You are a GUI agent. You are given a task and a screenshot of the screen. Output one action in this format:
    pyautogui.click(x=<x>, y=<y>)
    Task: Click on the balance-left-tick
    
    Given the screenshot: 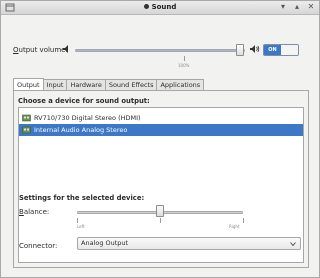 What is the action you would take?
    pyautogui.click(x=77, y=220)
    